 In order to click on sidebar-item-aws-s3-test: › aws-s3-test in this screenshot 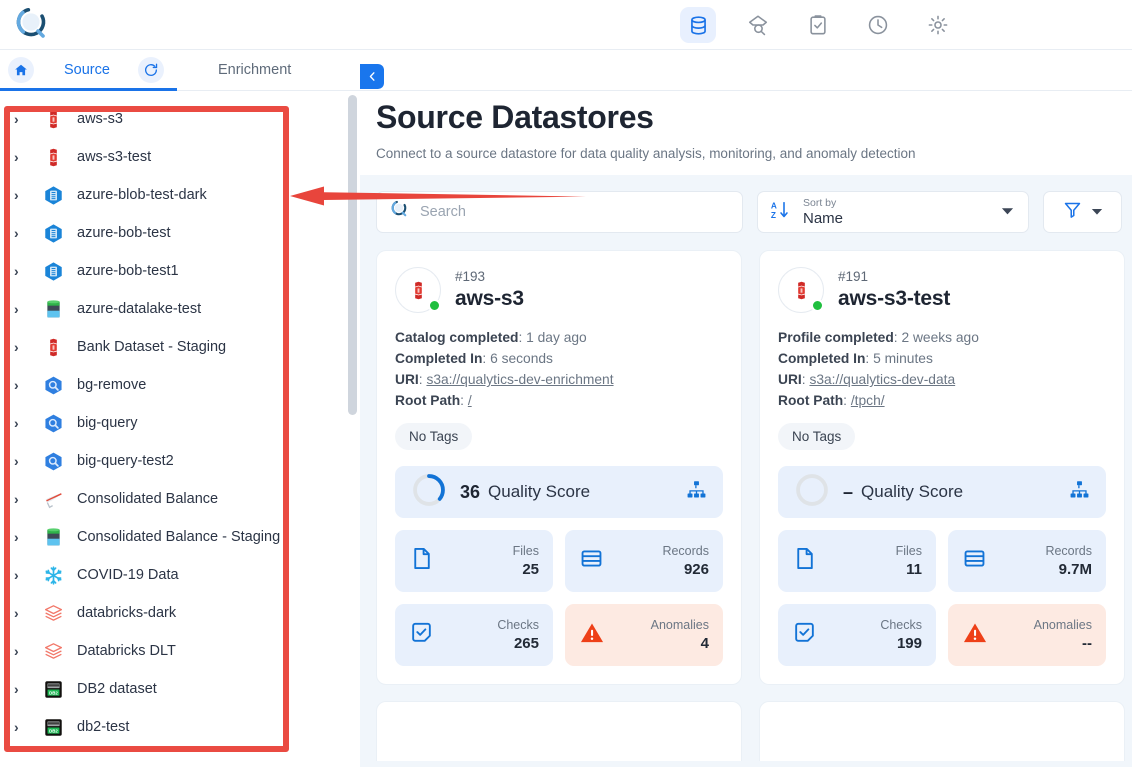, I will do `click(180, 157)`.